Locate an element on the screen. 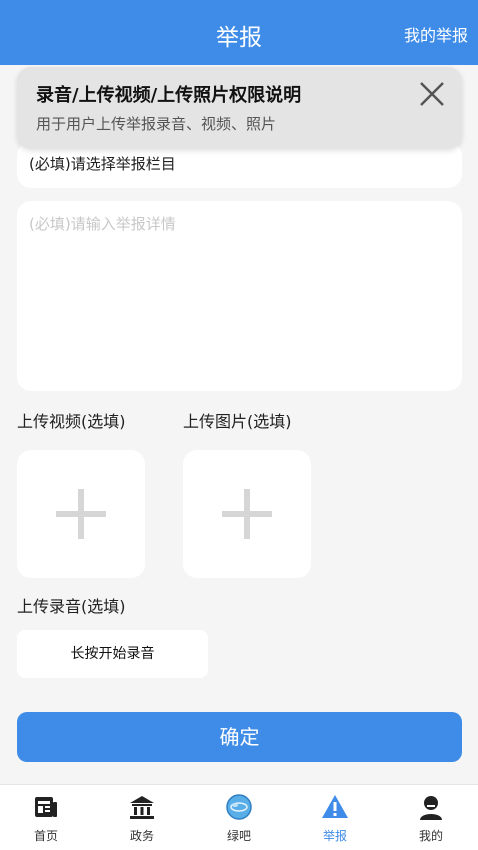 The height and width of the screenshot is (850, 478). tab-report: 举报 is located at coordinates (335, 817).